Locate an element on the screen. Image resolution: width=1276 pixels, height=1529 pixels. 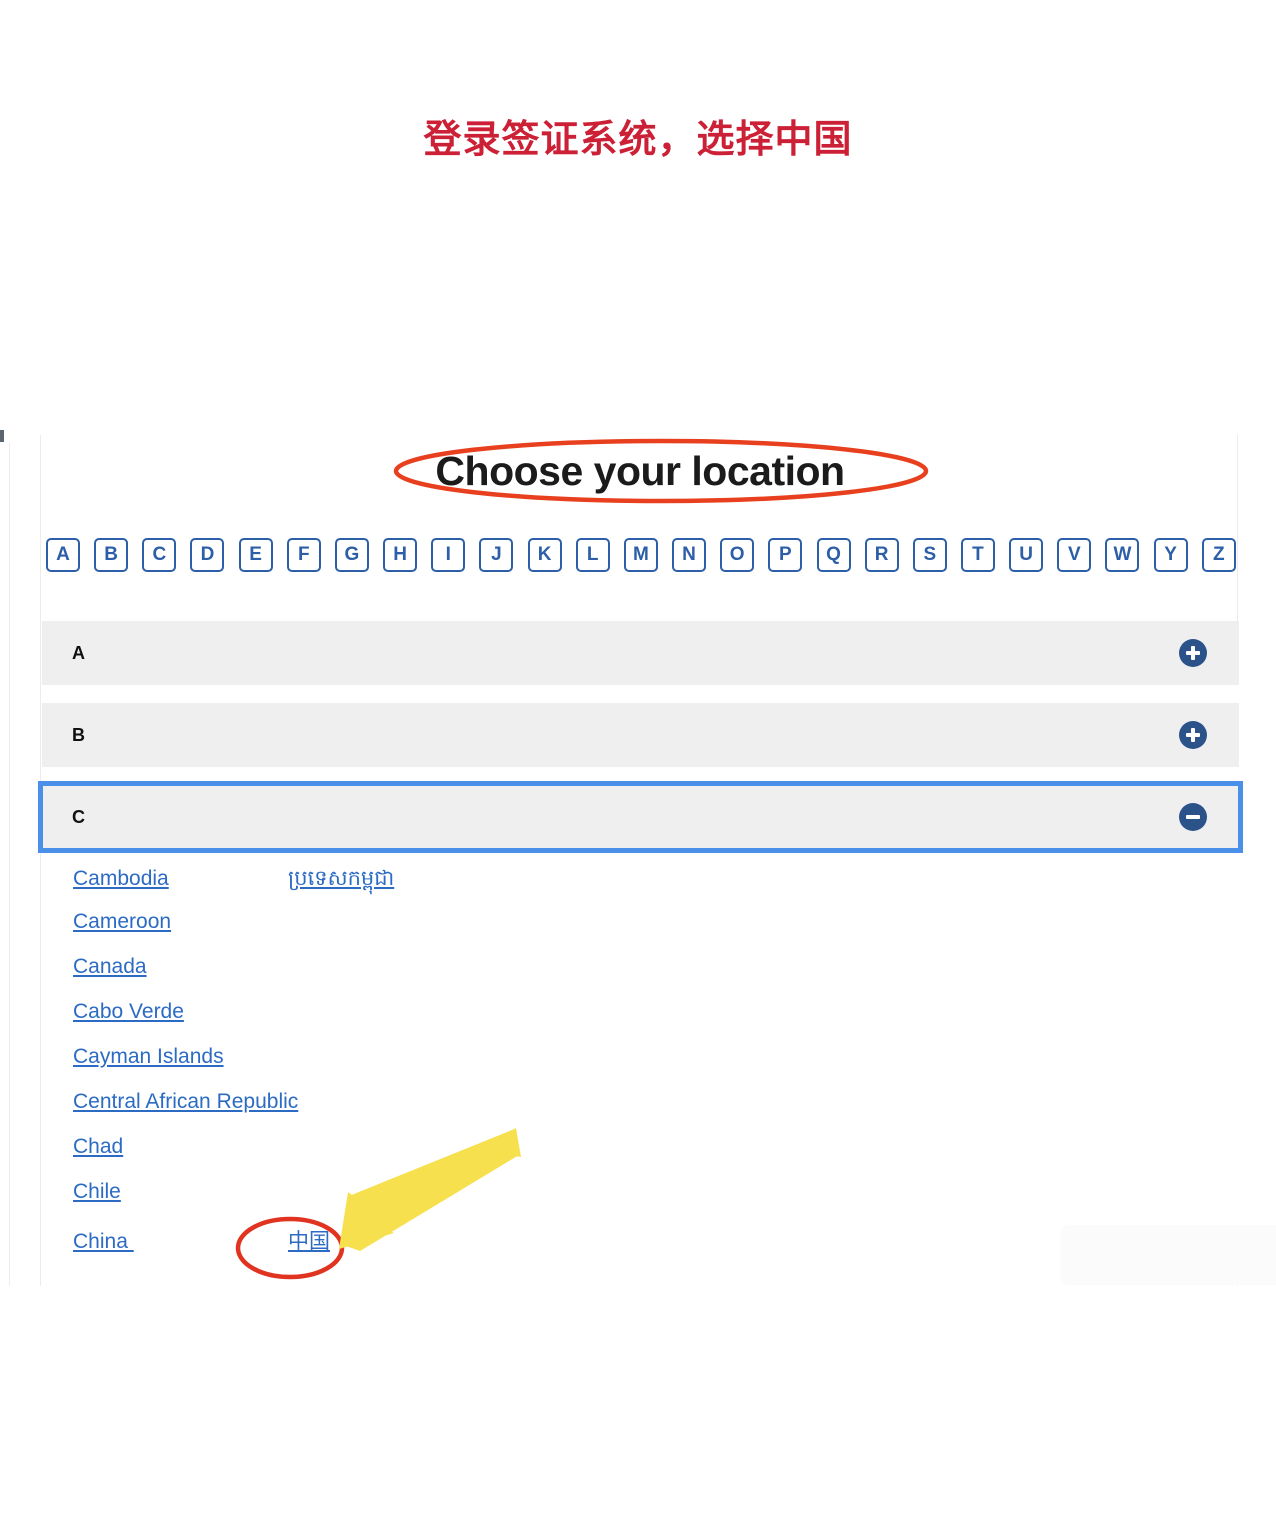
panel-left-edge-marker is located at coordinates (2, 436).